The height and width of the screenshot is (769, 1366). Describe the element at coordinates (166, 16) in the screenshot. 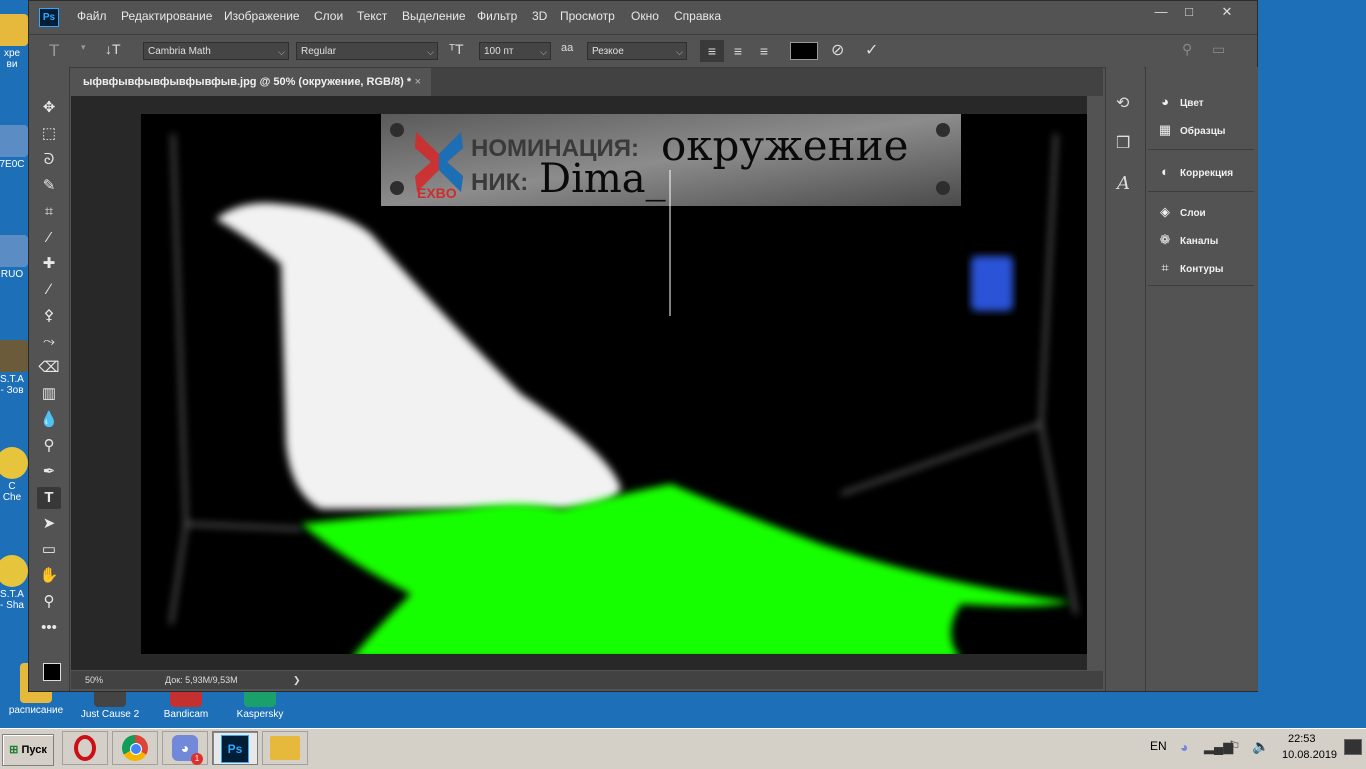

I see `menu-edit: Редактирование` at that location.